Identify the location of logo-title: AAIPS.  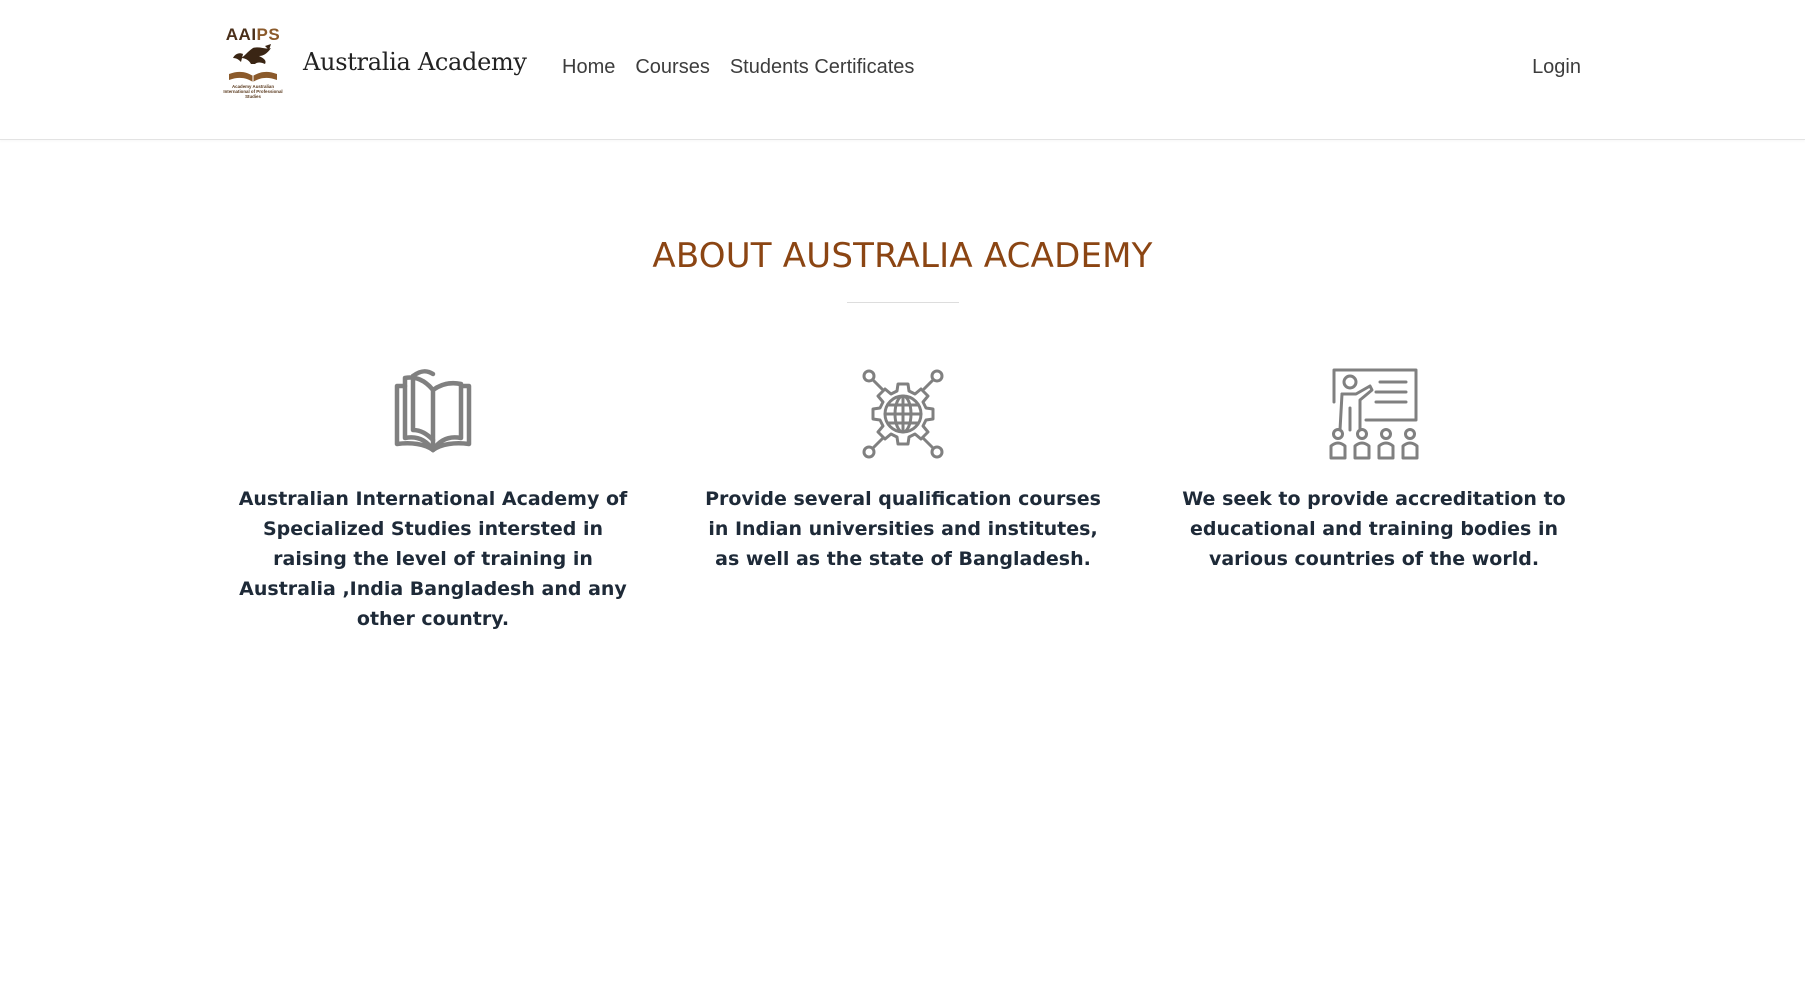
(253, 35).